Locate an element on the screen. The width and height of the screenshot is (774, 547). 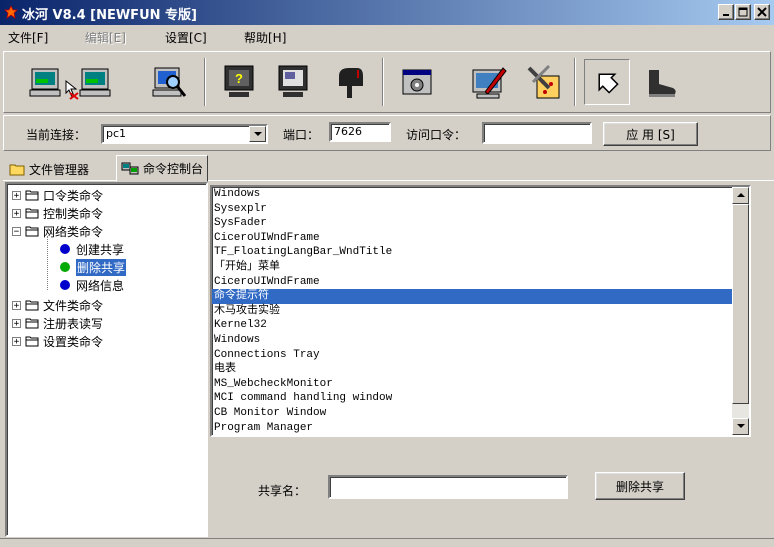
tools-button is located at coordinates (543, 82).